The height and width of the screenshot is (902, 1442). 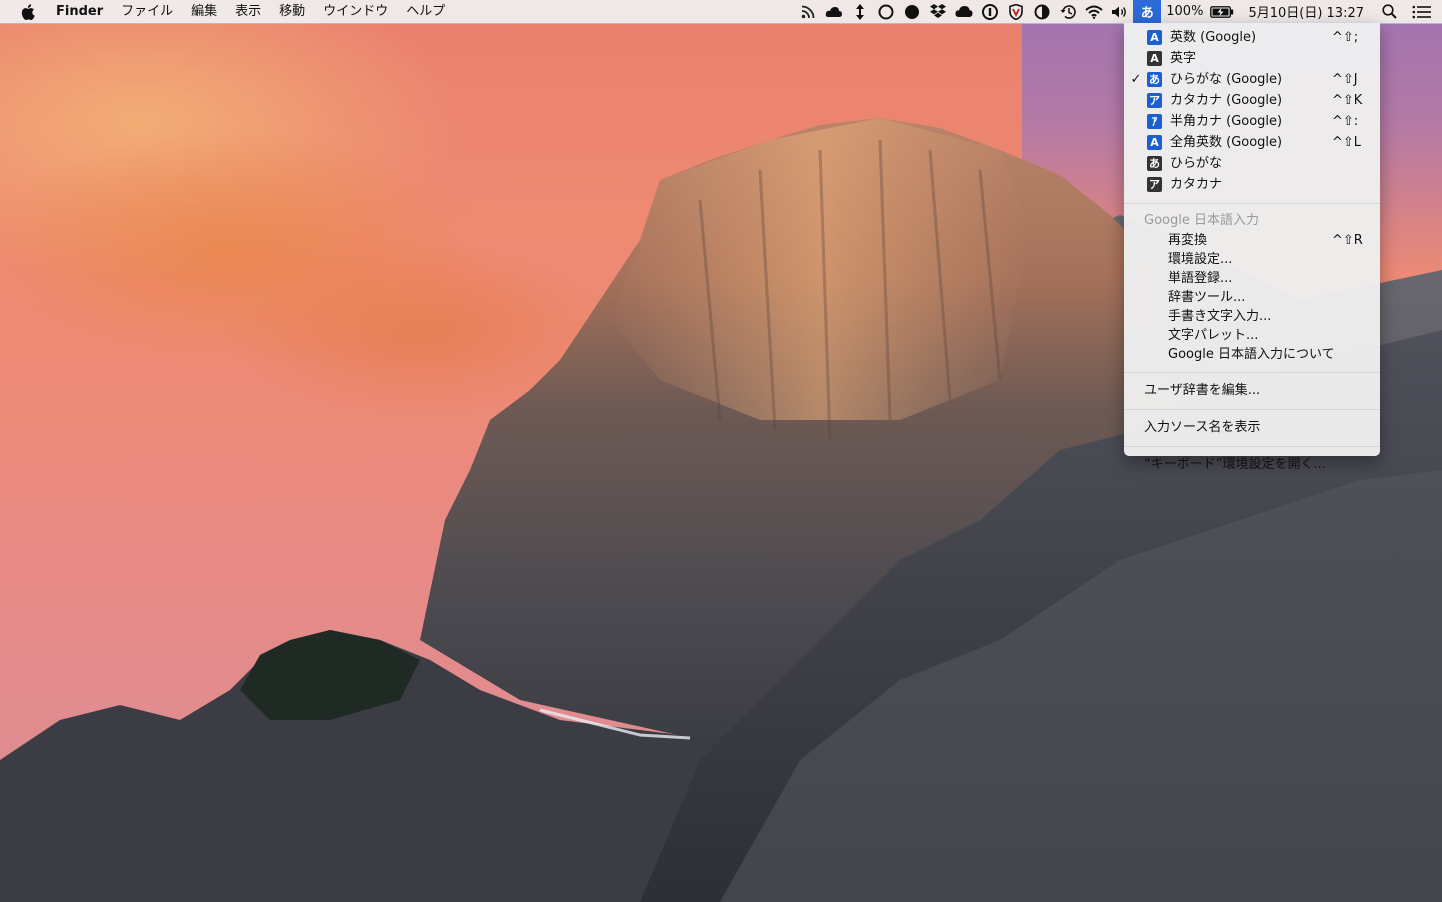 I want to click on dropbox-icon, so click(x=938, y=11).